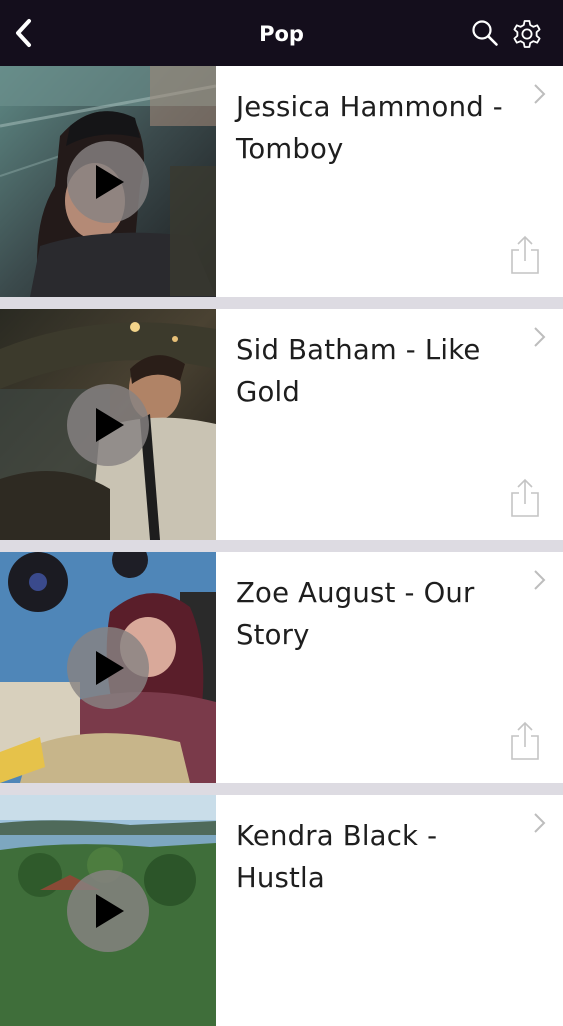 The image size is (563, 1026). What do you see at coordinates (369, 128) in the screenshot?
I see `video-title: Jessica Hammond - Tomboy` at bounding box center [369, 128].